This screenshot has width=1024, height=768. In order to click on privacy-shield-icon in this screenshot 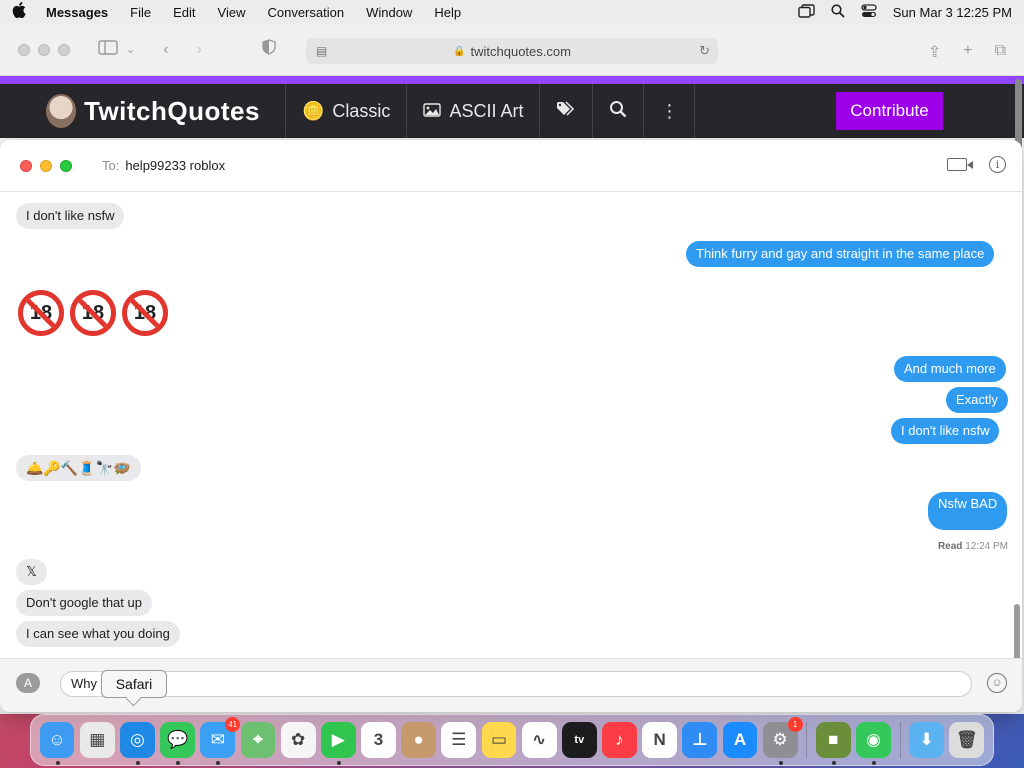, I will do `click(269, 49)`.